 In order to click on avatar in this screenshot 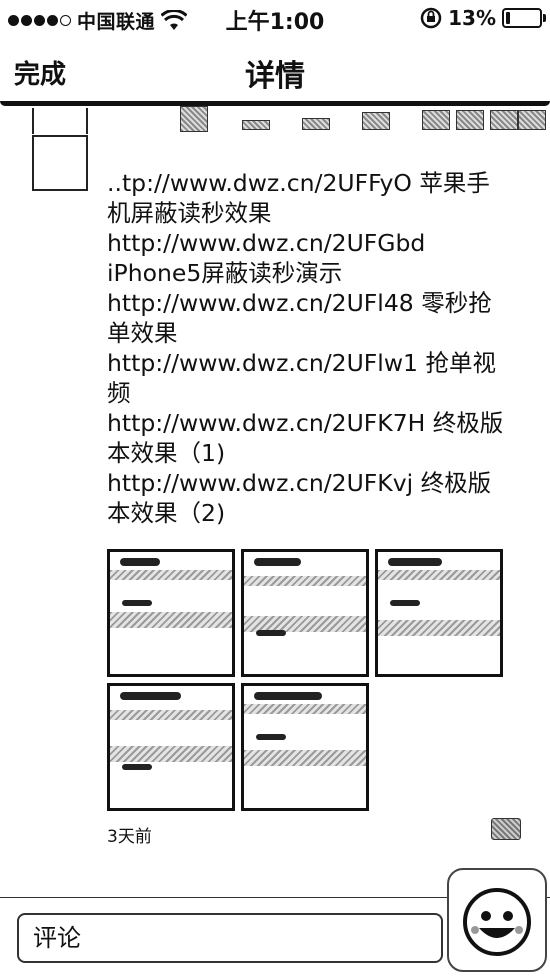, I will do `click(60, 163)`.